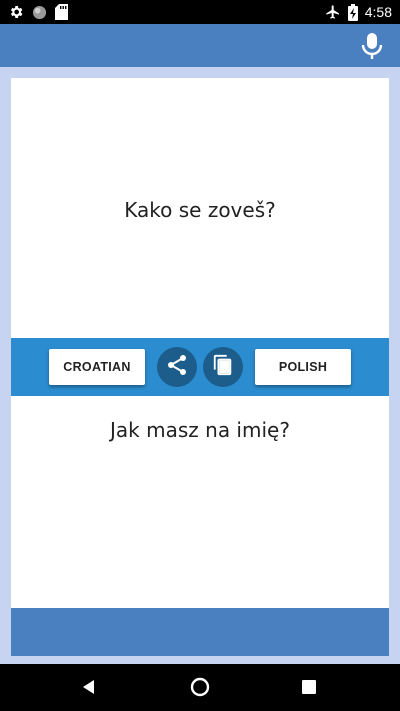  What do you see at coordinates (352, 12) in the screenshot?
I see `battery-charging-icon` at bounding box center [352, 12].